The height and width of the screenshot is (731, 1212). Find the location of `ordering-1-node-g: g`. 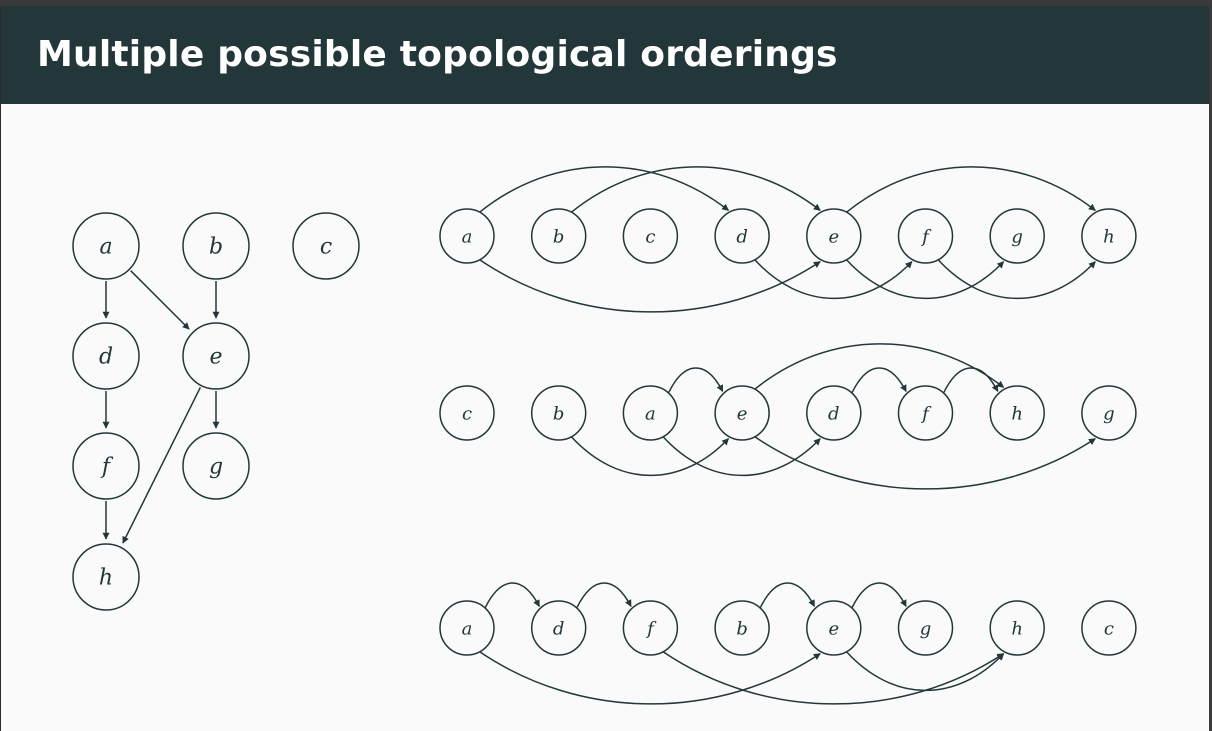

ordering-1-node-g: g is located at coordinates (1017, 236).